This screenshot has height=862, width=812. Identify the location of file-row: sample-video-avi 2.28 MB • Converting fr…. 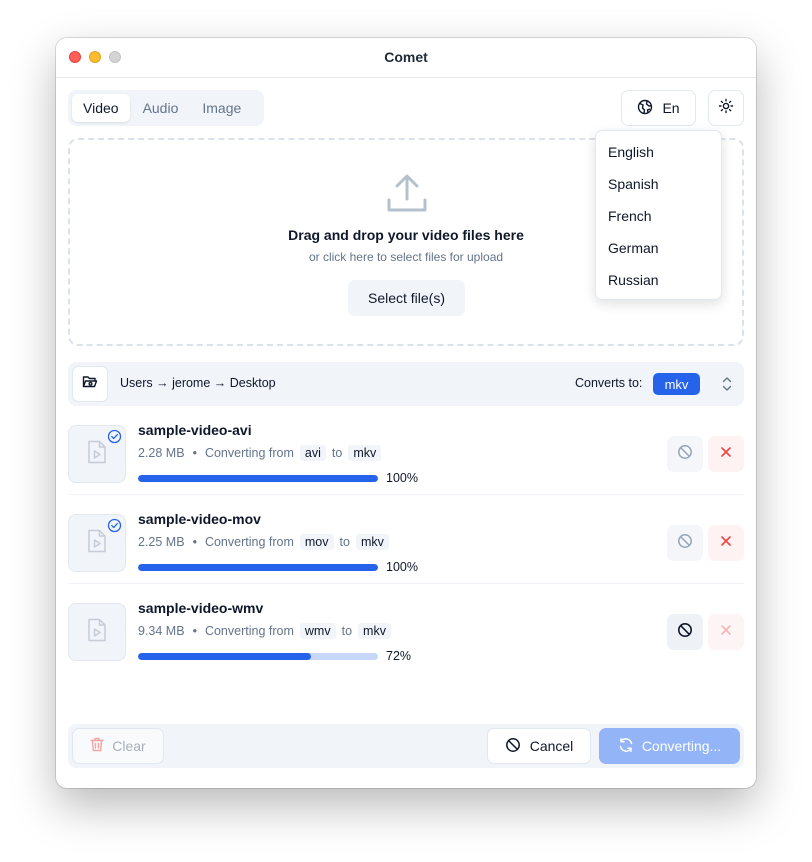
(406, 450).